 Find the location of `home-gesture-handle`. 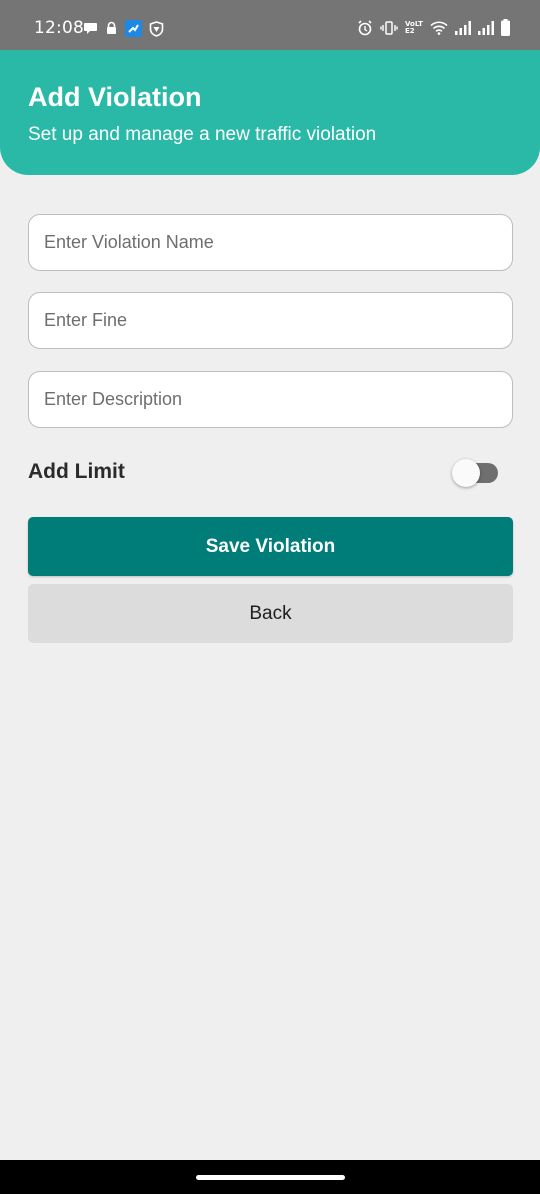

home-gesture-handle is located at coordinates (270, 1177).